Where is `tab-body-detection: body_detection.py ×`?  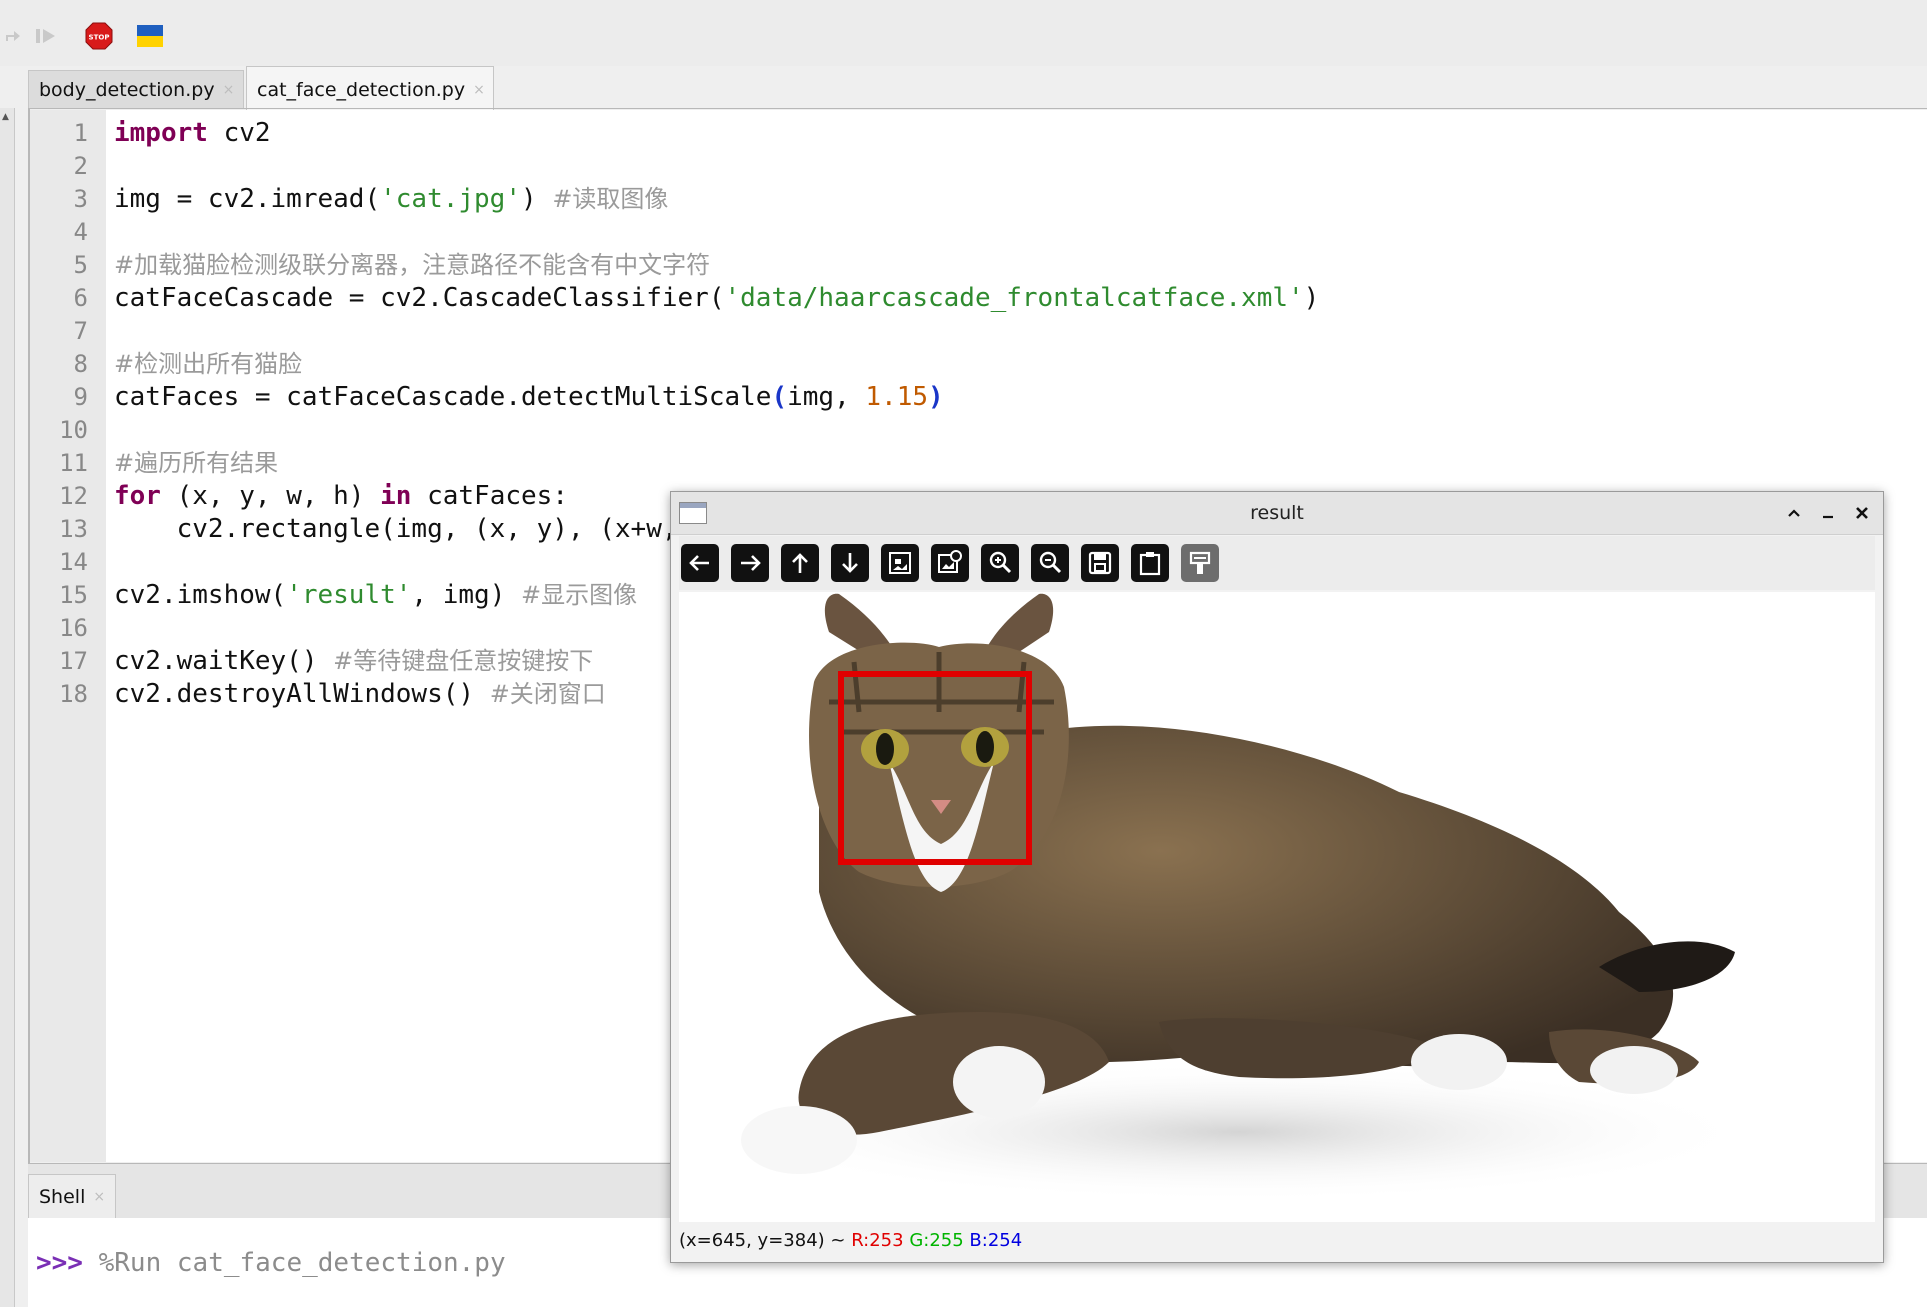
tab-body-detection: body_detection.py × is located at coordinates (136, 89).